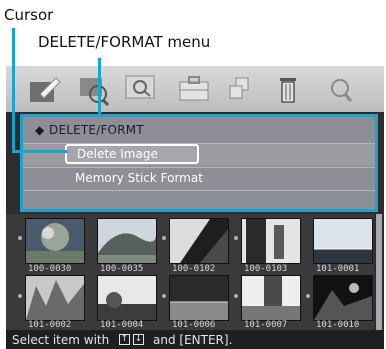 The image size is (386, 349). What do you see at coordinates (338, 269) in the screenshot?
I see `thumbnail-label: 101-0001` at bounding box center [338, 269].